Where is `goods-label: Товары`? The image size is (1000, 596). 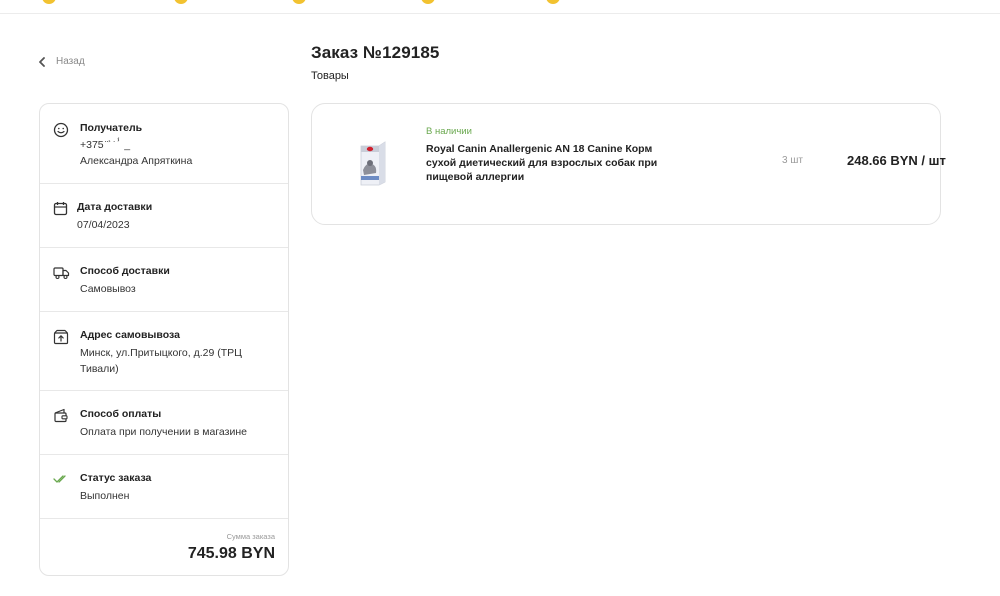
goods-label: Товары is located at coordinates (330, 76).